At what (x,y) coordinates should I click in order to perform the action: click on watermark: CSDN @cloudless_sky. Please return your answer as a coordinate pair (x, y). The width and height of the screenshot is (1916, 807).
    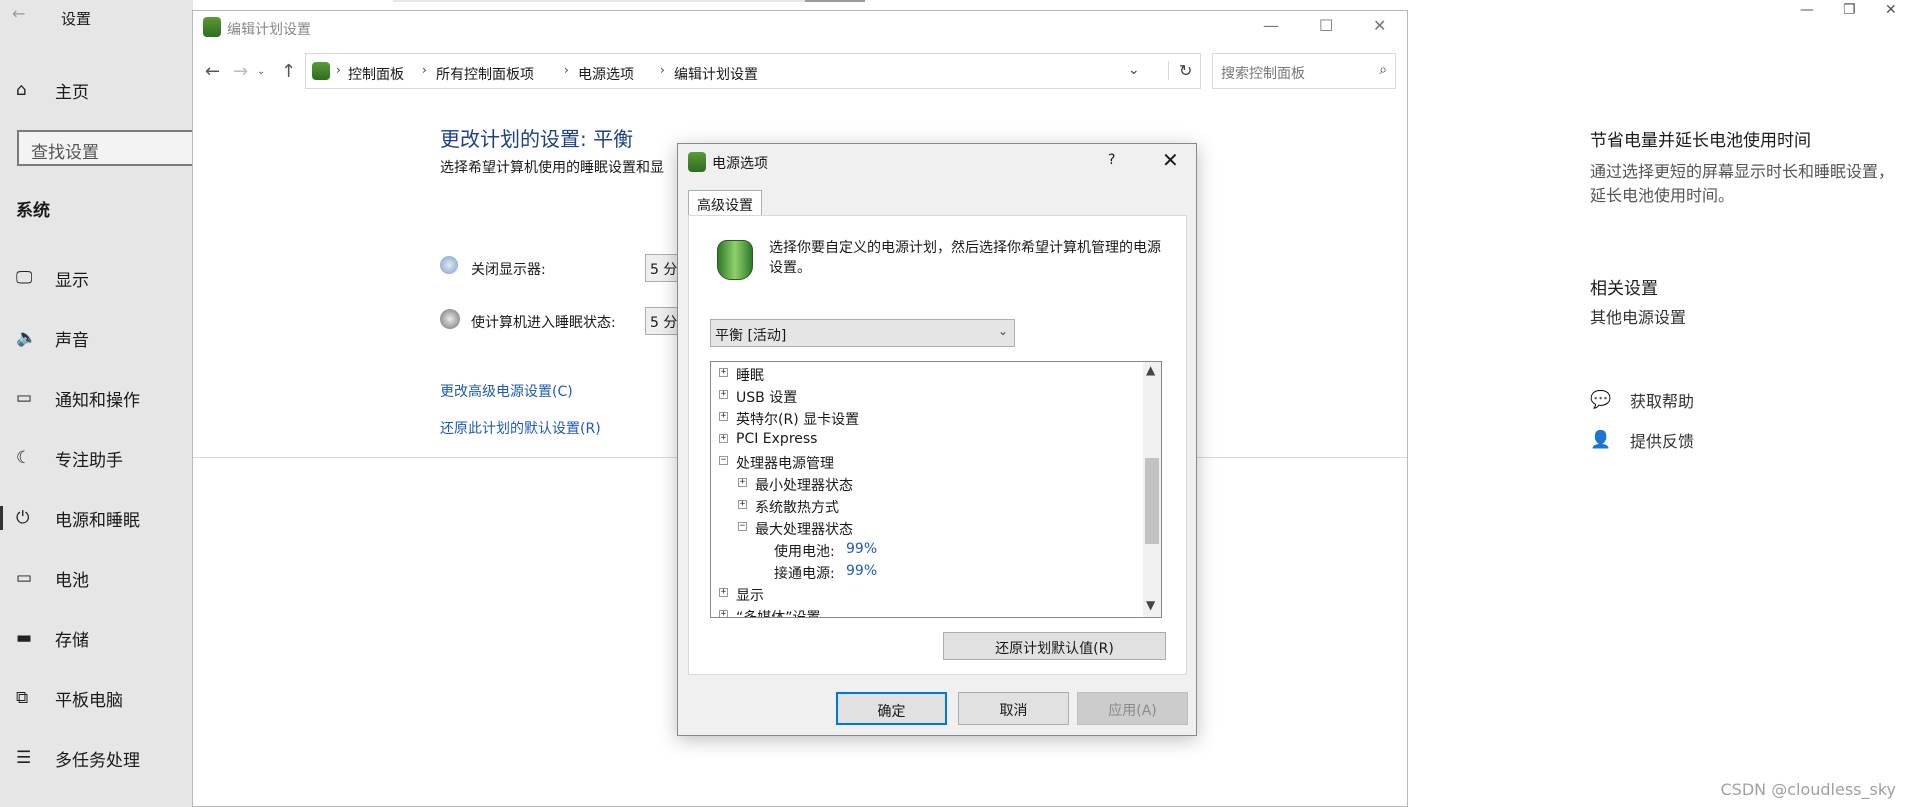
    Looking at the image, I should click on (1808, 789).